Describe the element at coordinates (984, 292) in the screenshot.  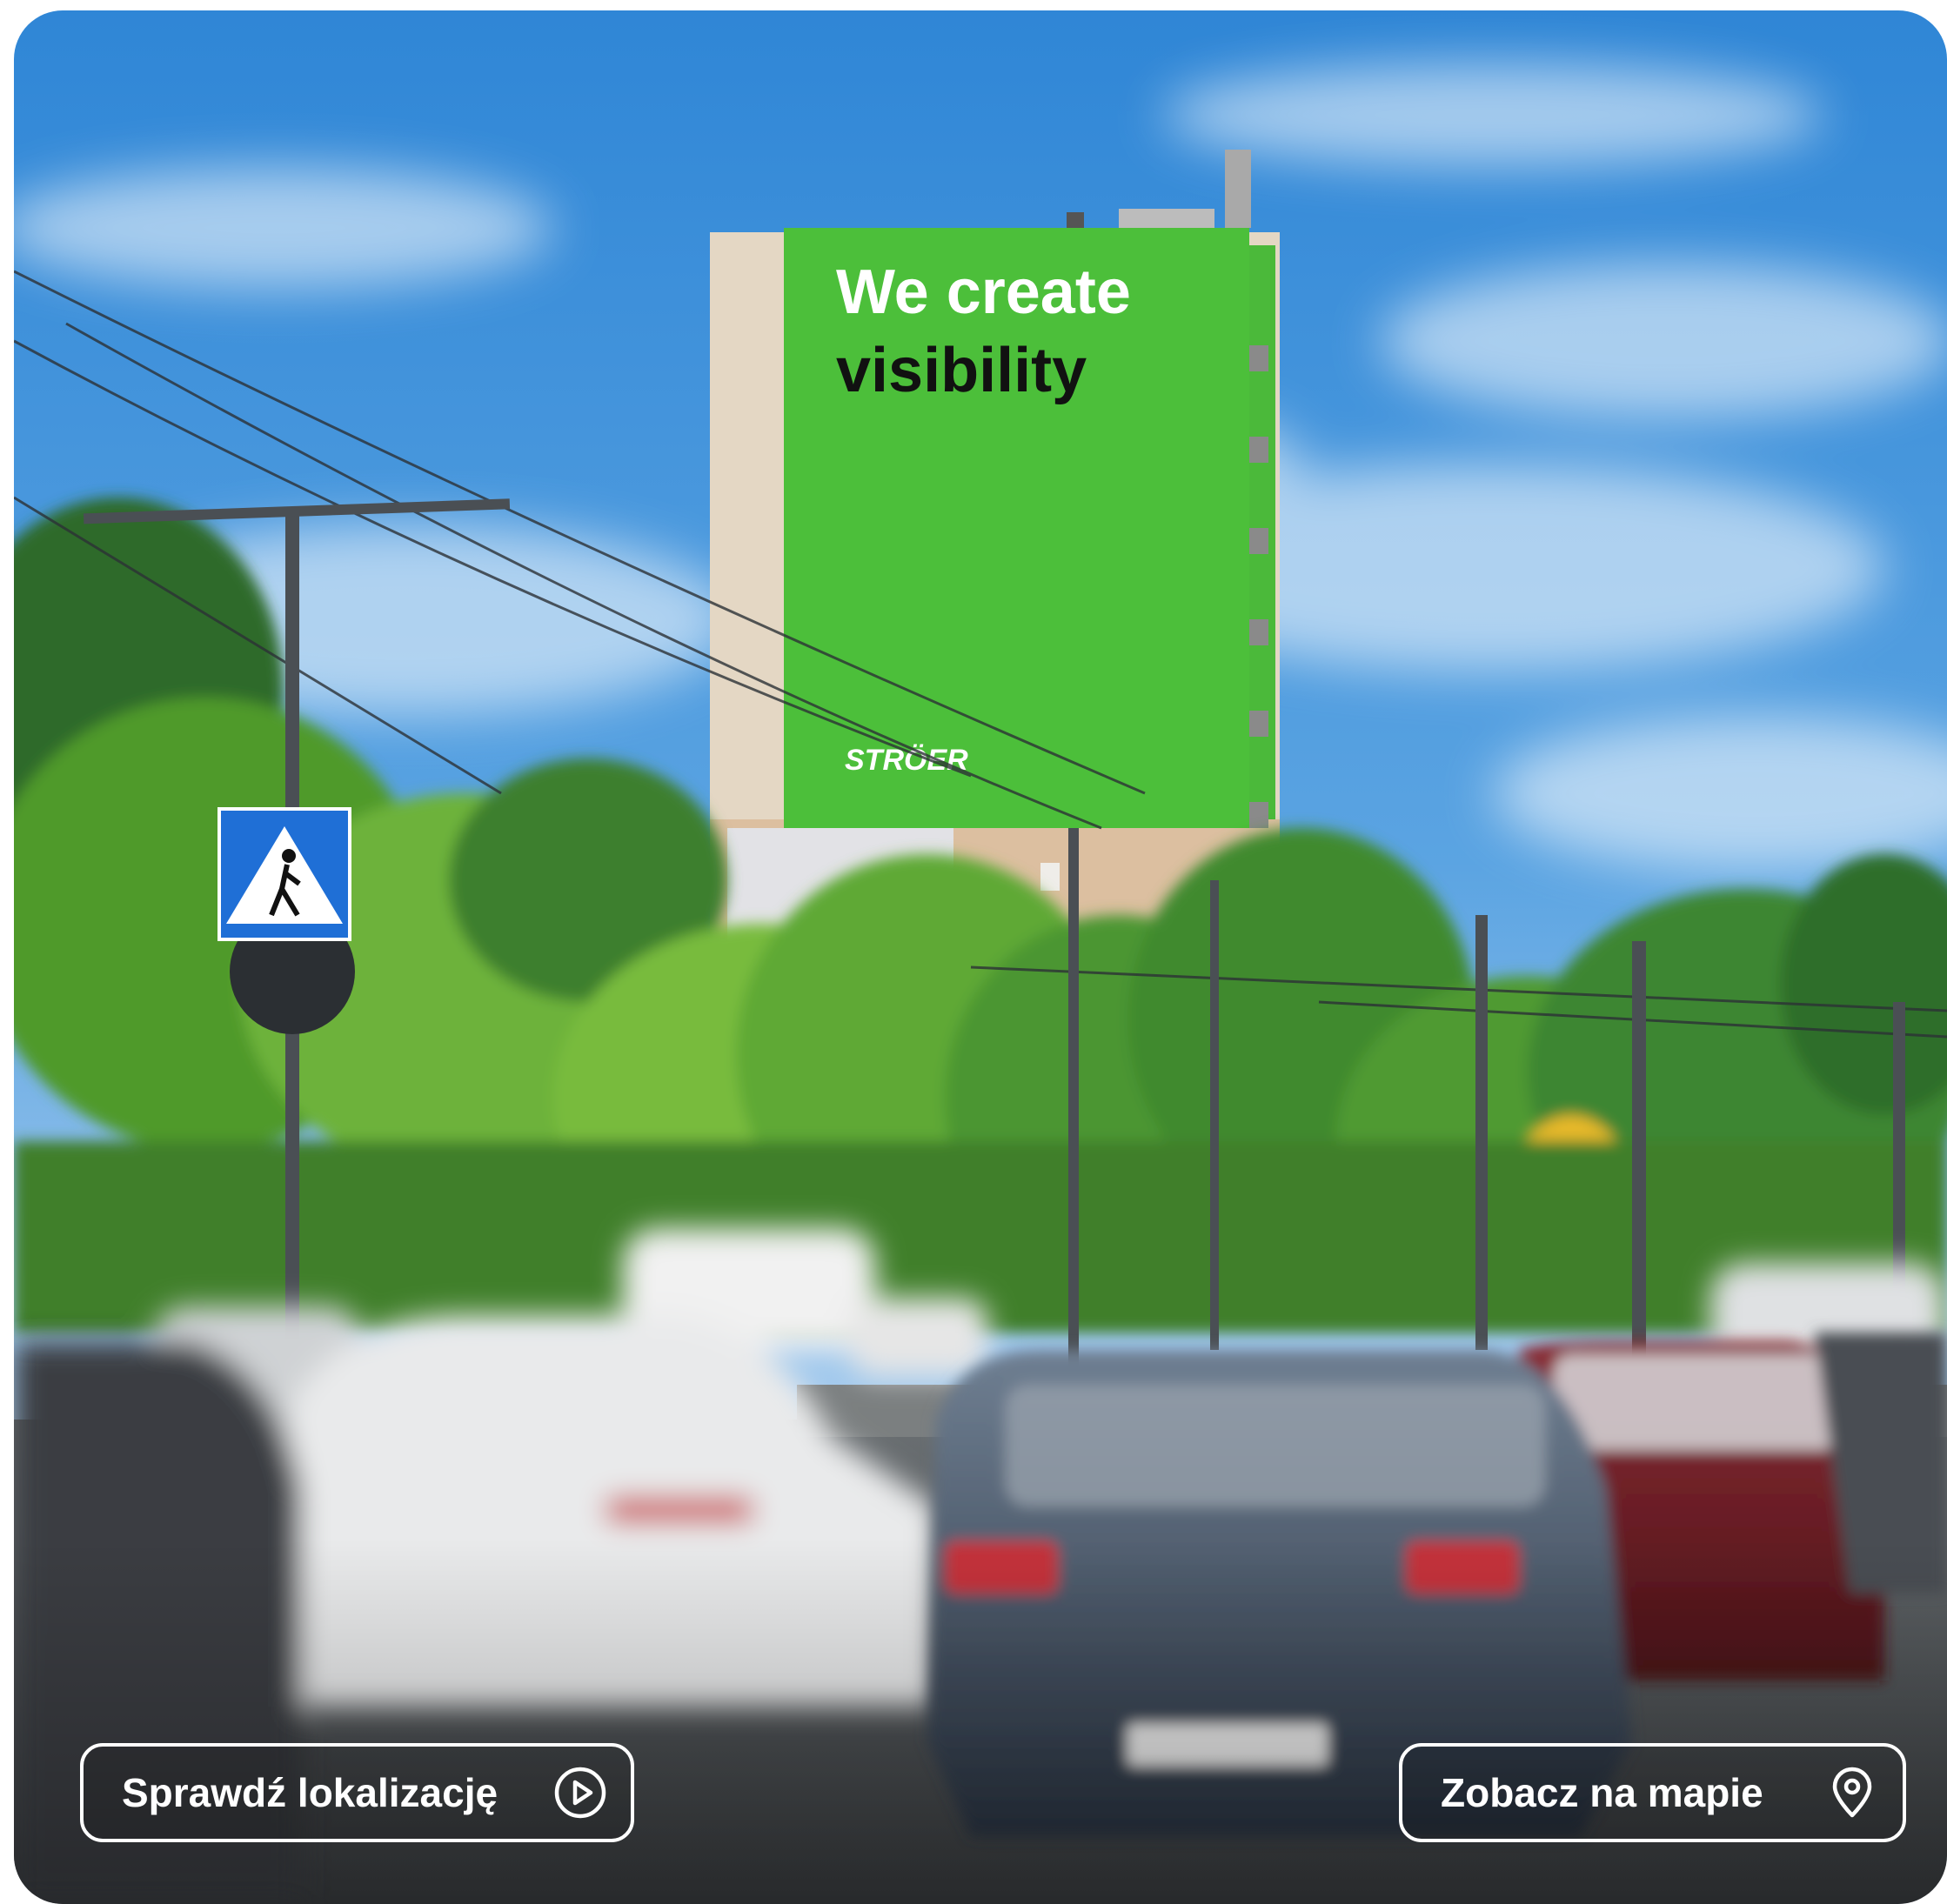
I see `billboard-headline-line1: We create` at that location.